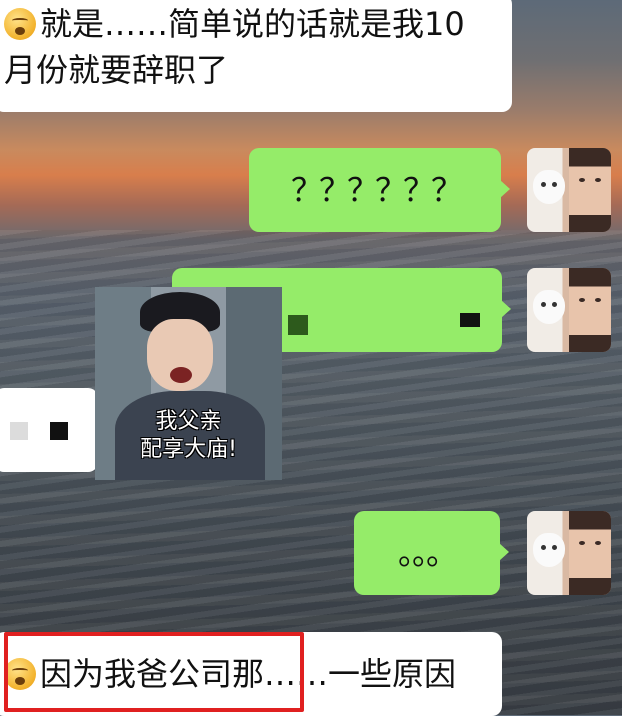  I want to click on message-5-text: 。。。, so click(427, 553).